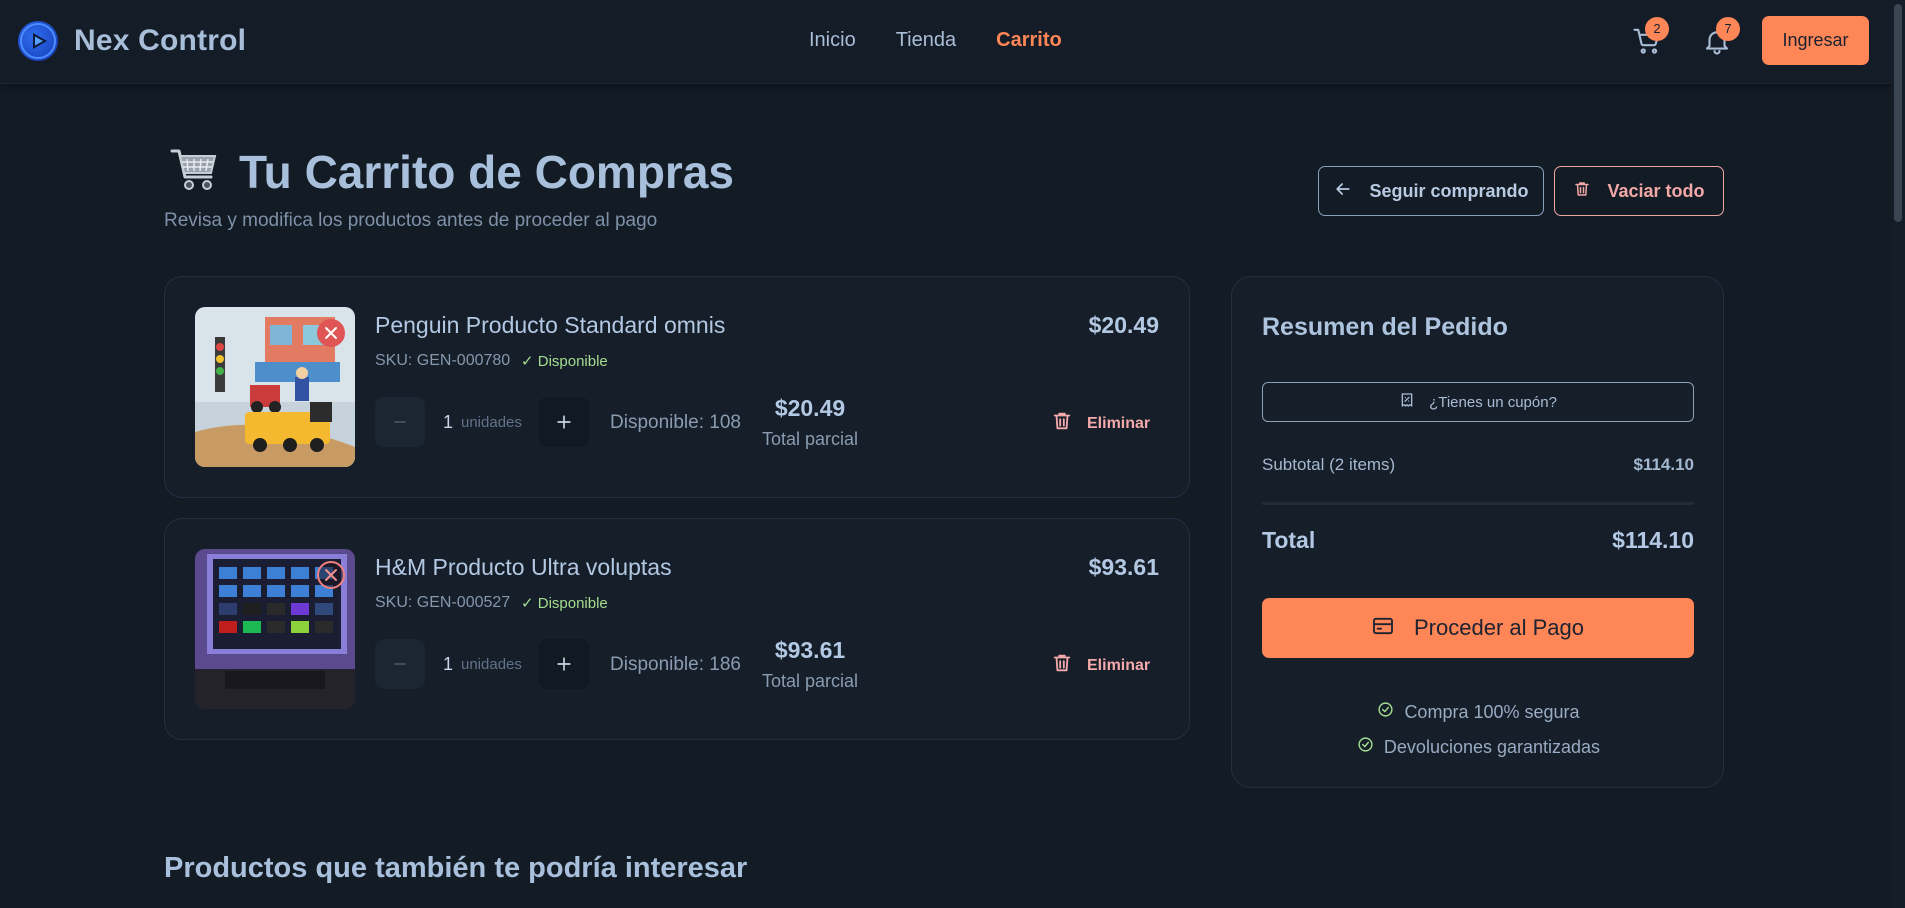  Describe the element at coordinates (1449, 190) in the screenshot. I see `keep-shopping-label: Seguir comprando` at that location.